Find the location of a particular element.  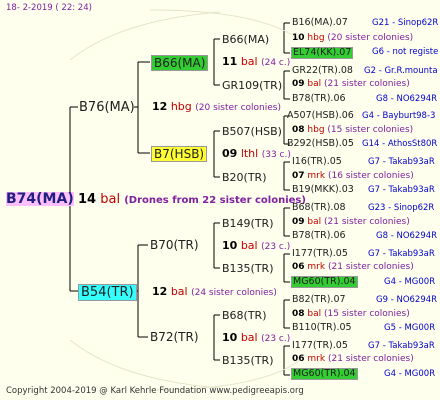

gen3-info-5: 06 mrk (21 sister colonies) is located at coordinates (353, 267).